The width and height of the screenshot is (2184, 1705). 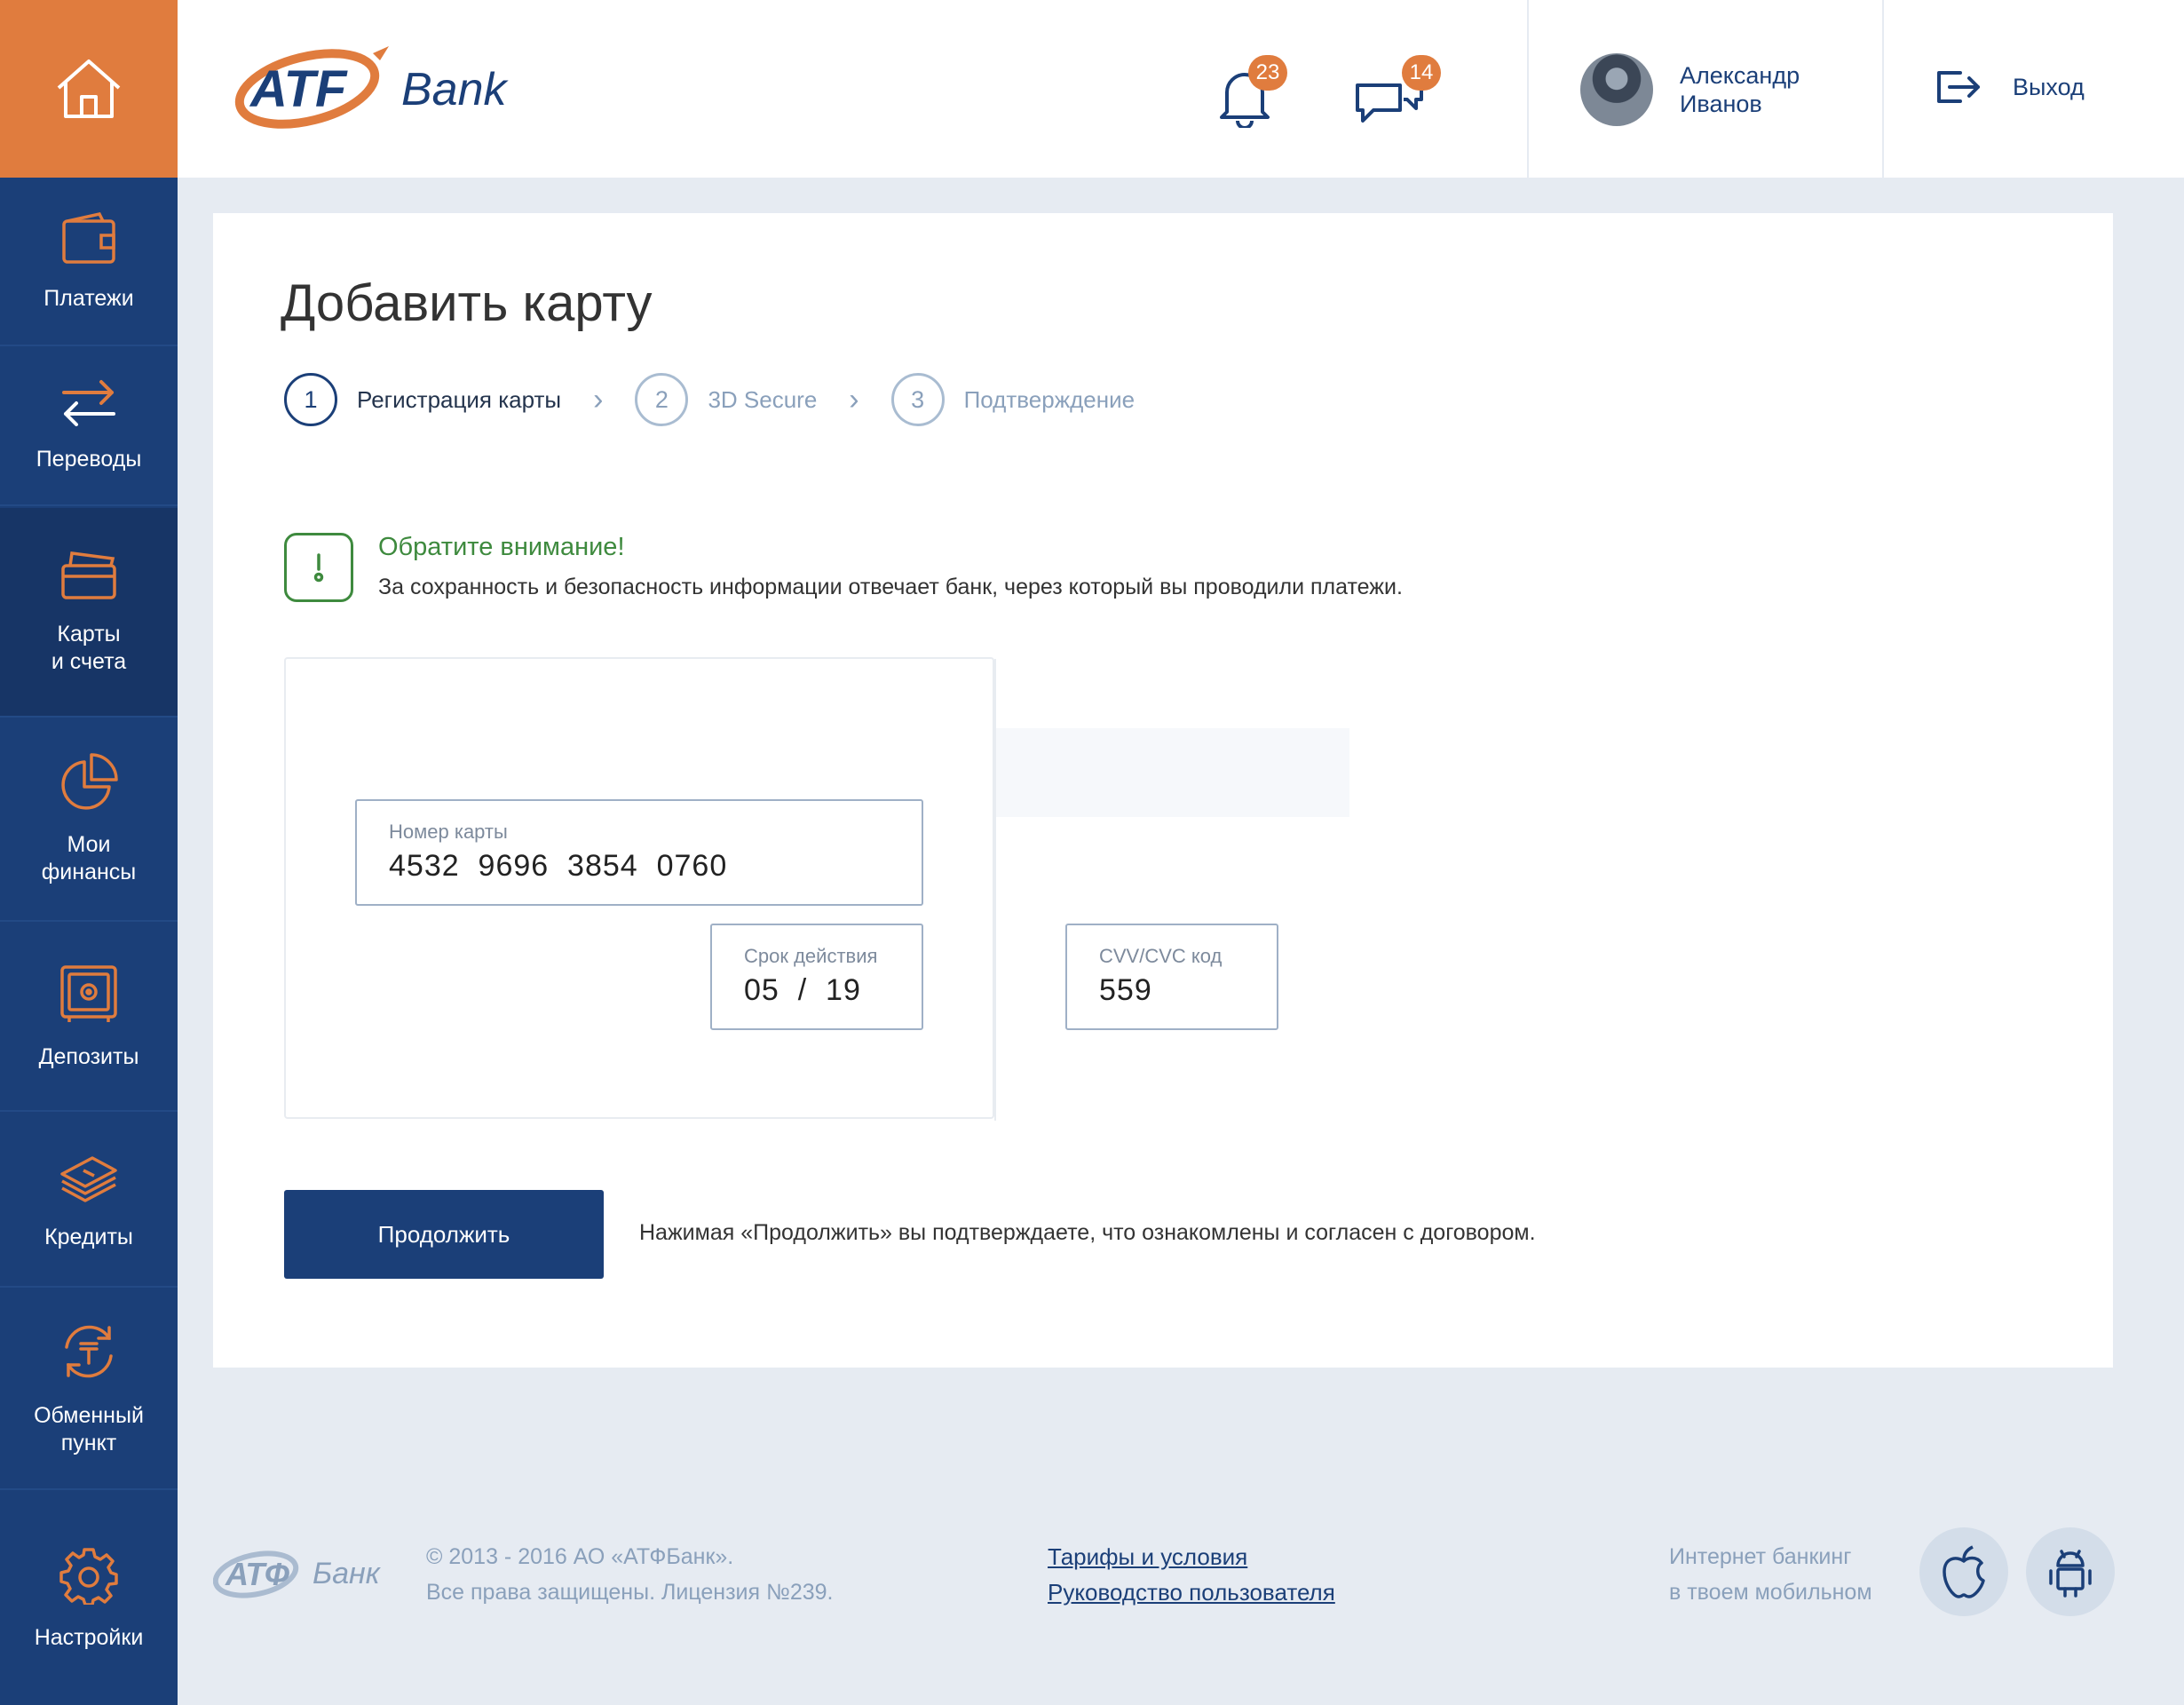 What do you see at coordinates (1125, 990) in the screenshot?
I see `cvv-value: 559` at bounding box center [1125, 990].